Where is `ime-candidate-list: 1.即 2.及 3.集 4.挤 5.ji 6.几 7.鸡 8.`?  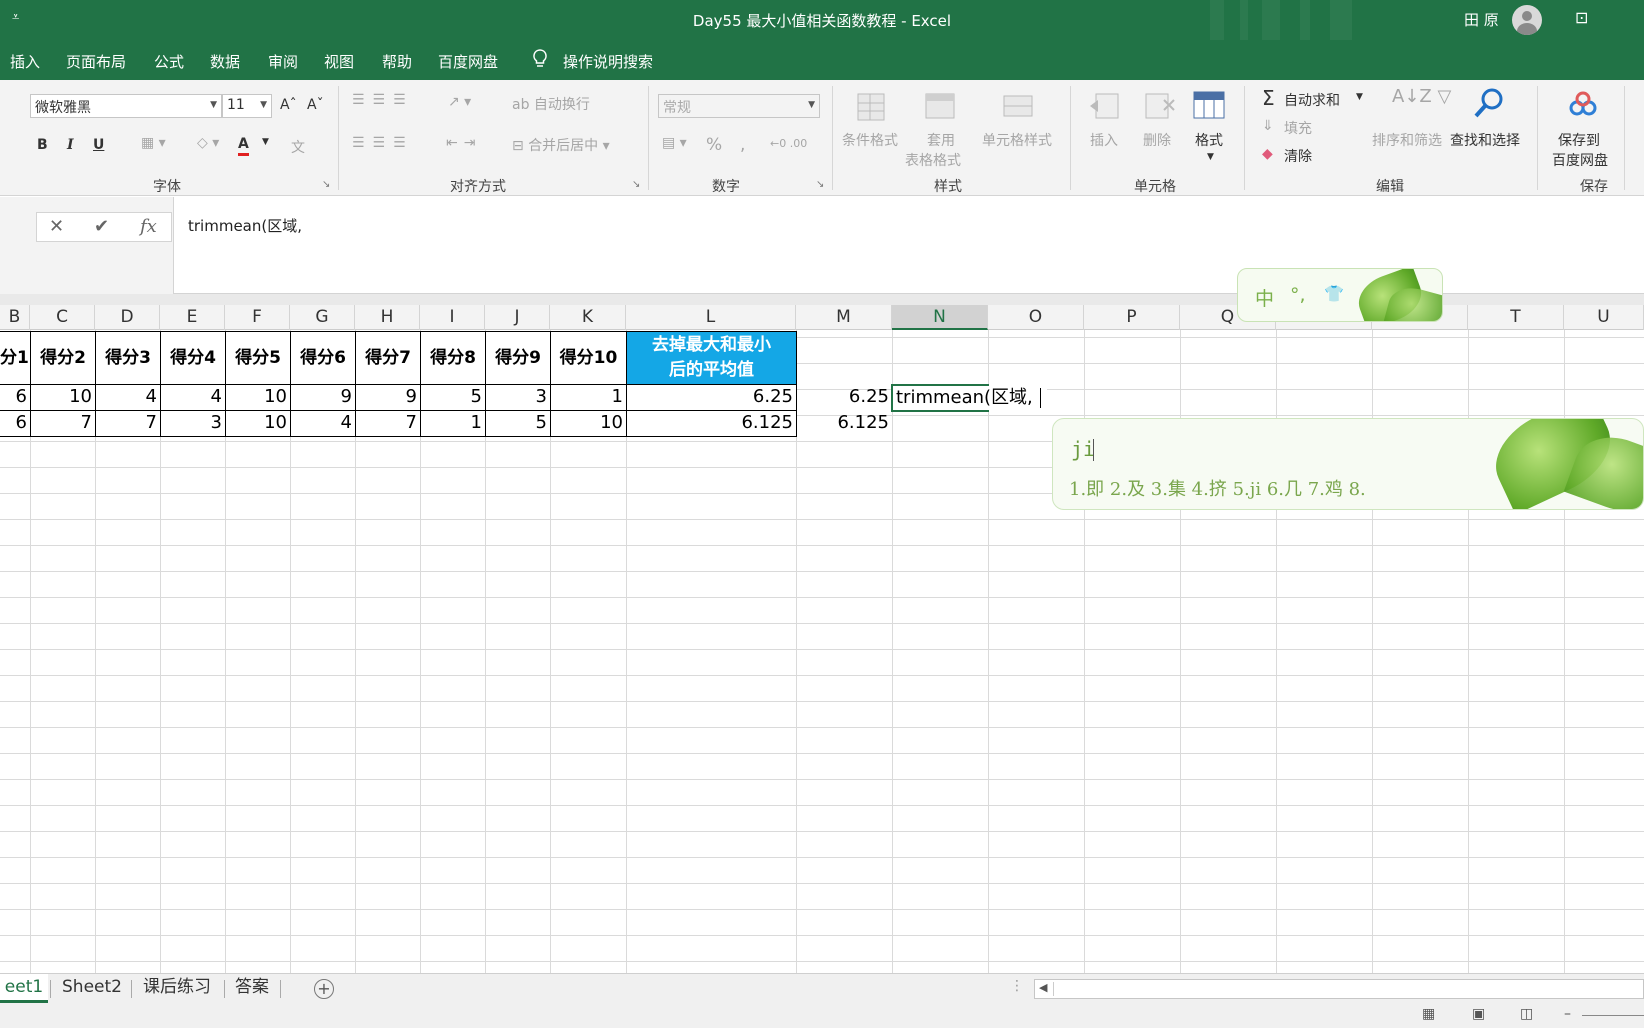 ime-candidate-list: 1.即 2.及 3.集 4.挤 5.ji 6.几 7.鸡 8. is located at coordinates (1217, 488).